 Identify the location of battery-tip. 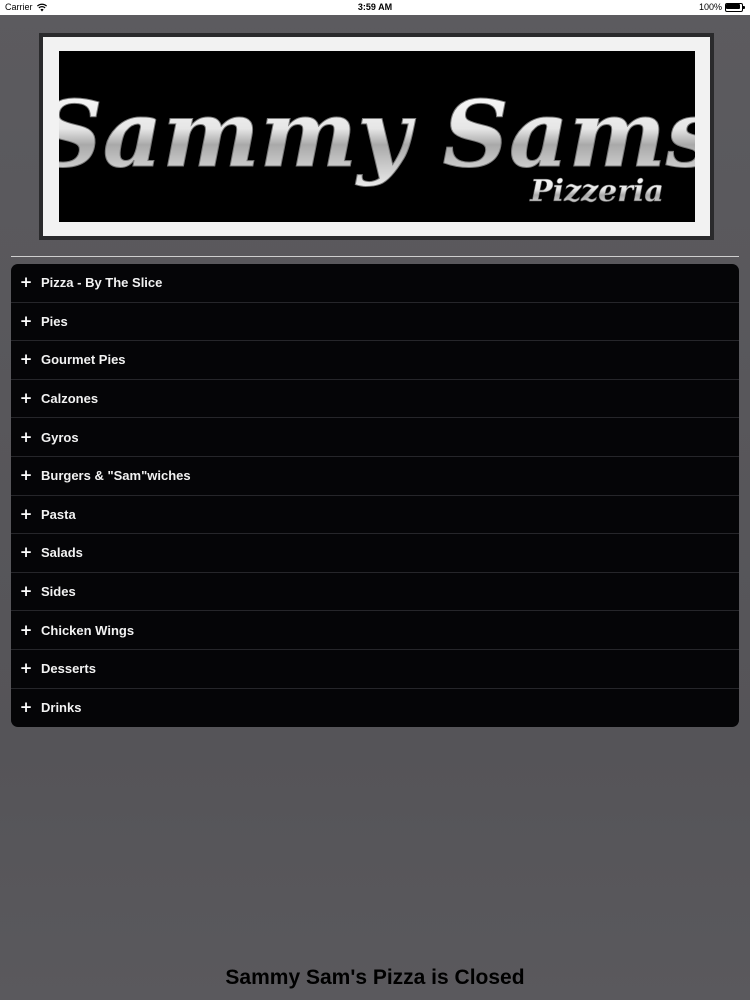
(744, 7).